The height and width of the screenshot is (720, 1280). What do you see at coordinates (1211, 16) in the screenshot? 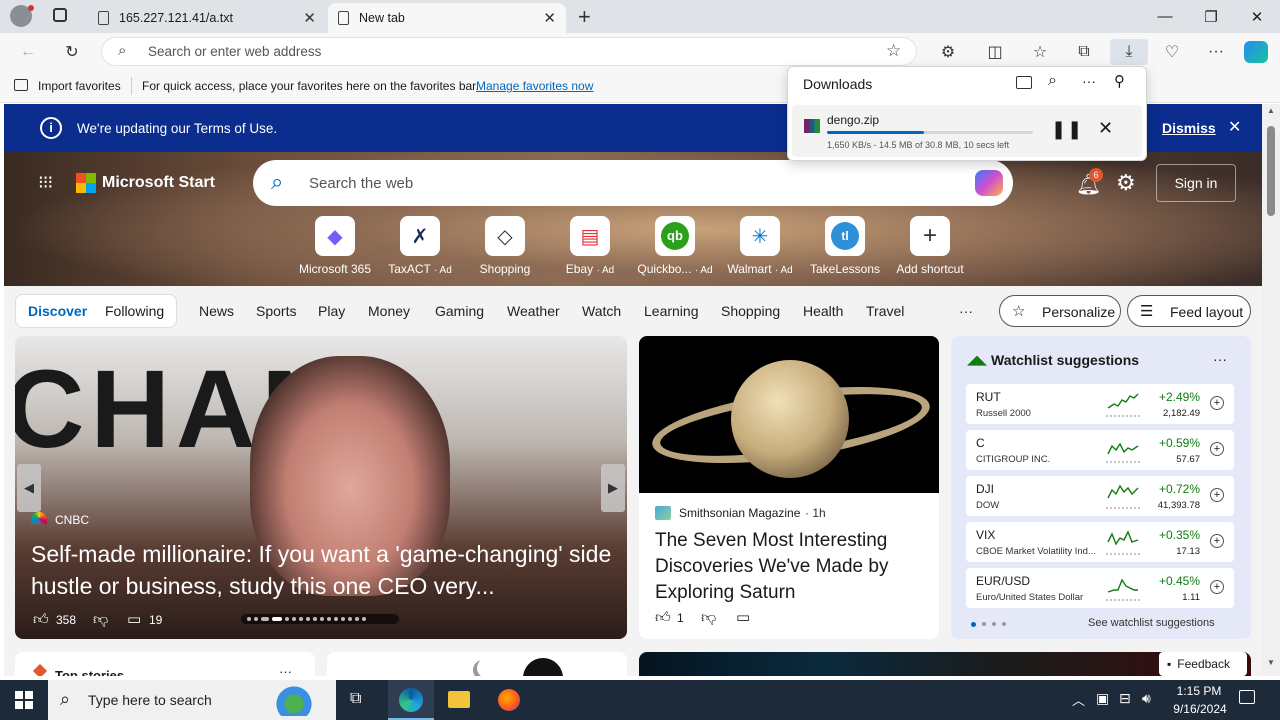
I see `maximize-icon: ❐` at bounding box center [1211, 16].